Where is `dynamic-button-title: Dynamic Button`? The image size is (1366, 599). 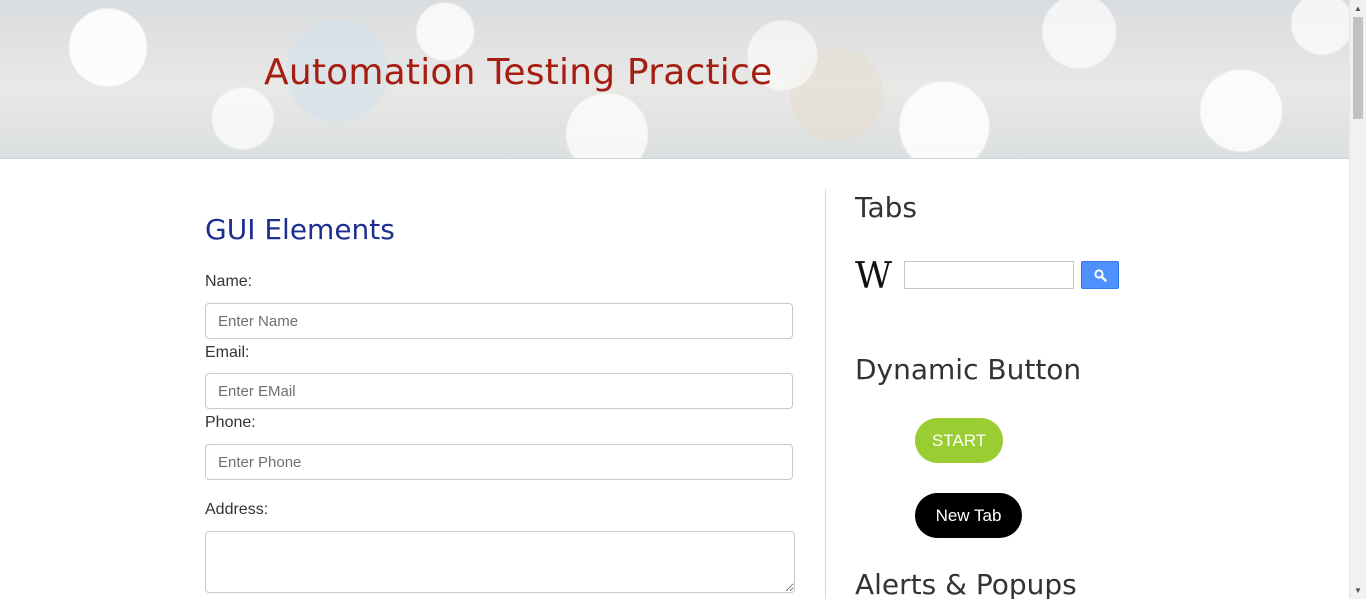 dynamic-button-title: Dynamic Button is located at coordinates (968, 369).